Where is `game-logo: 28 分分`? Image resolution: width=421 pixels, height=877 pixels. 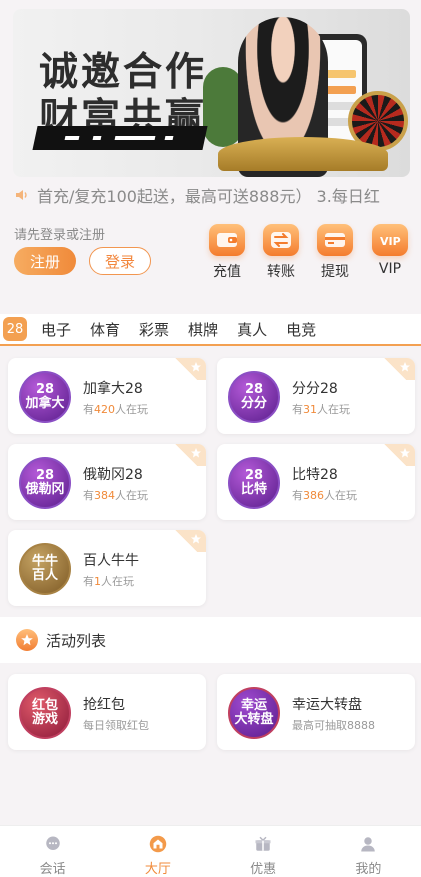 game-logo: 28 分分 is located at coordinates (254, 397).